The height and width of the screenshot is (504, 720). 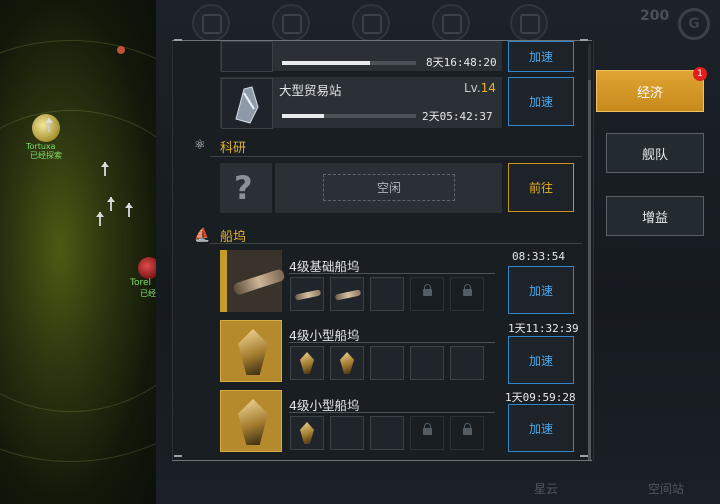 I want to click on dock-timer: 1天11:32:39, so click(x=543, y=328).